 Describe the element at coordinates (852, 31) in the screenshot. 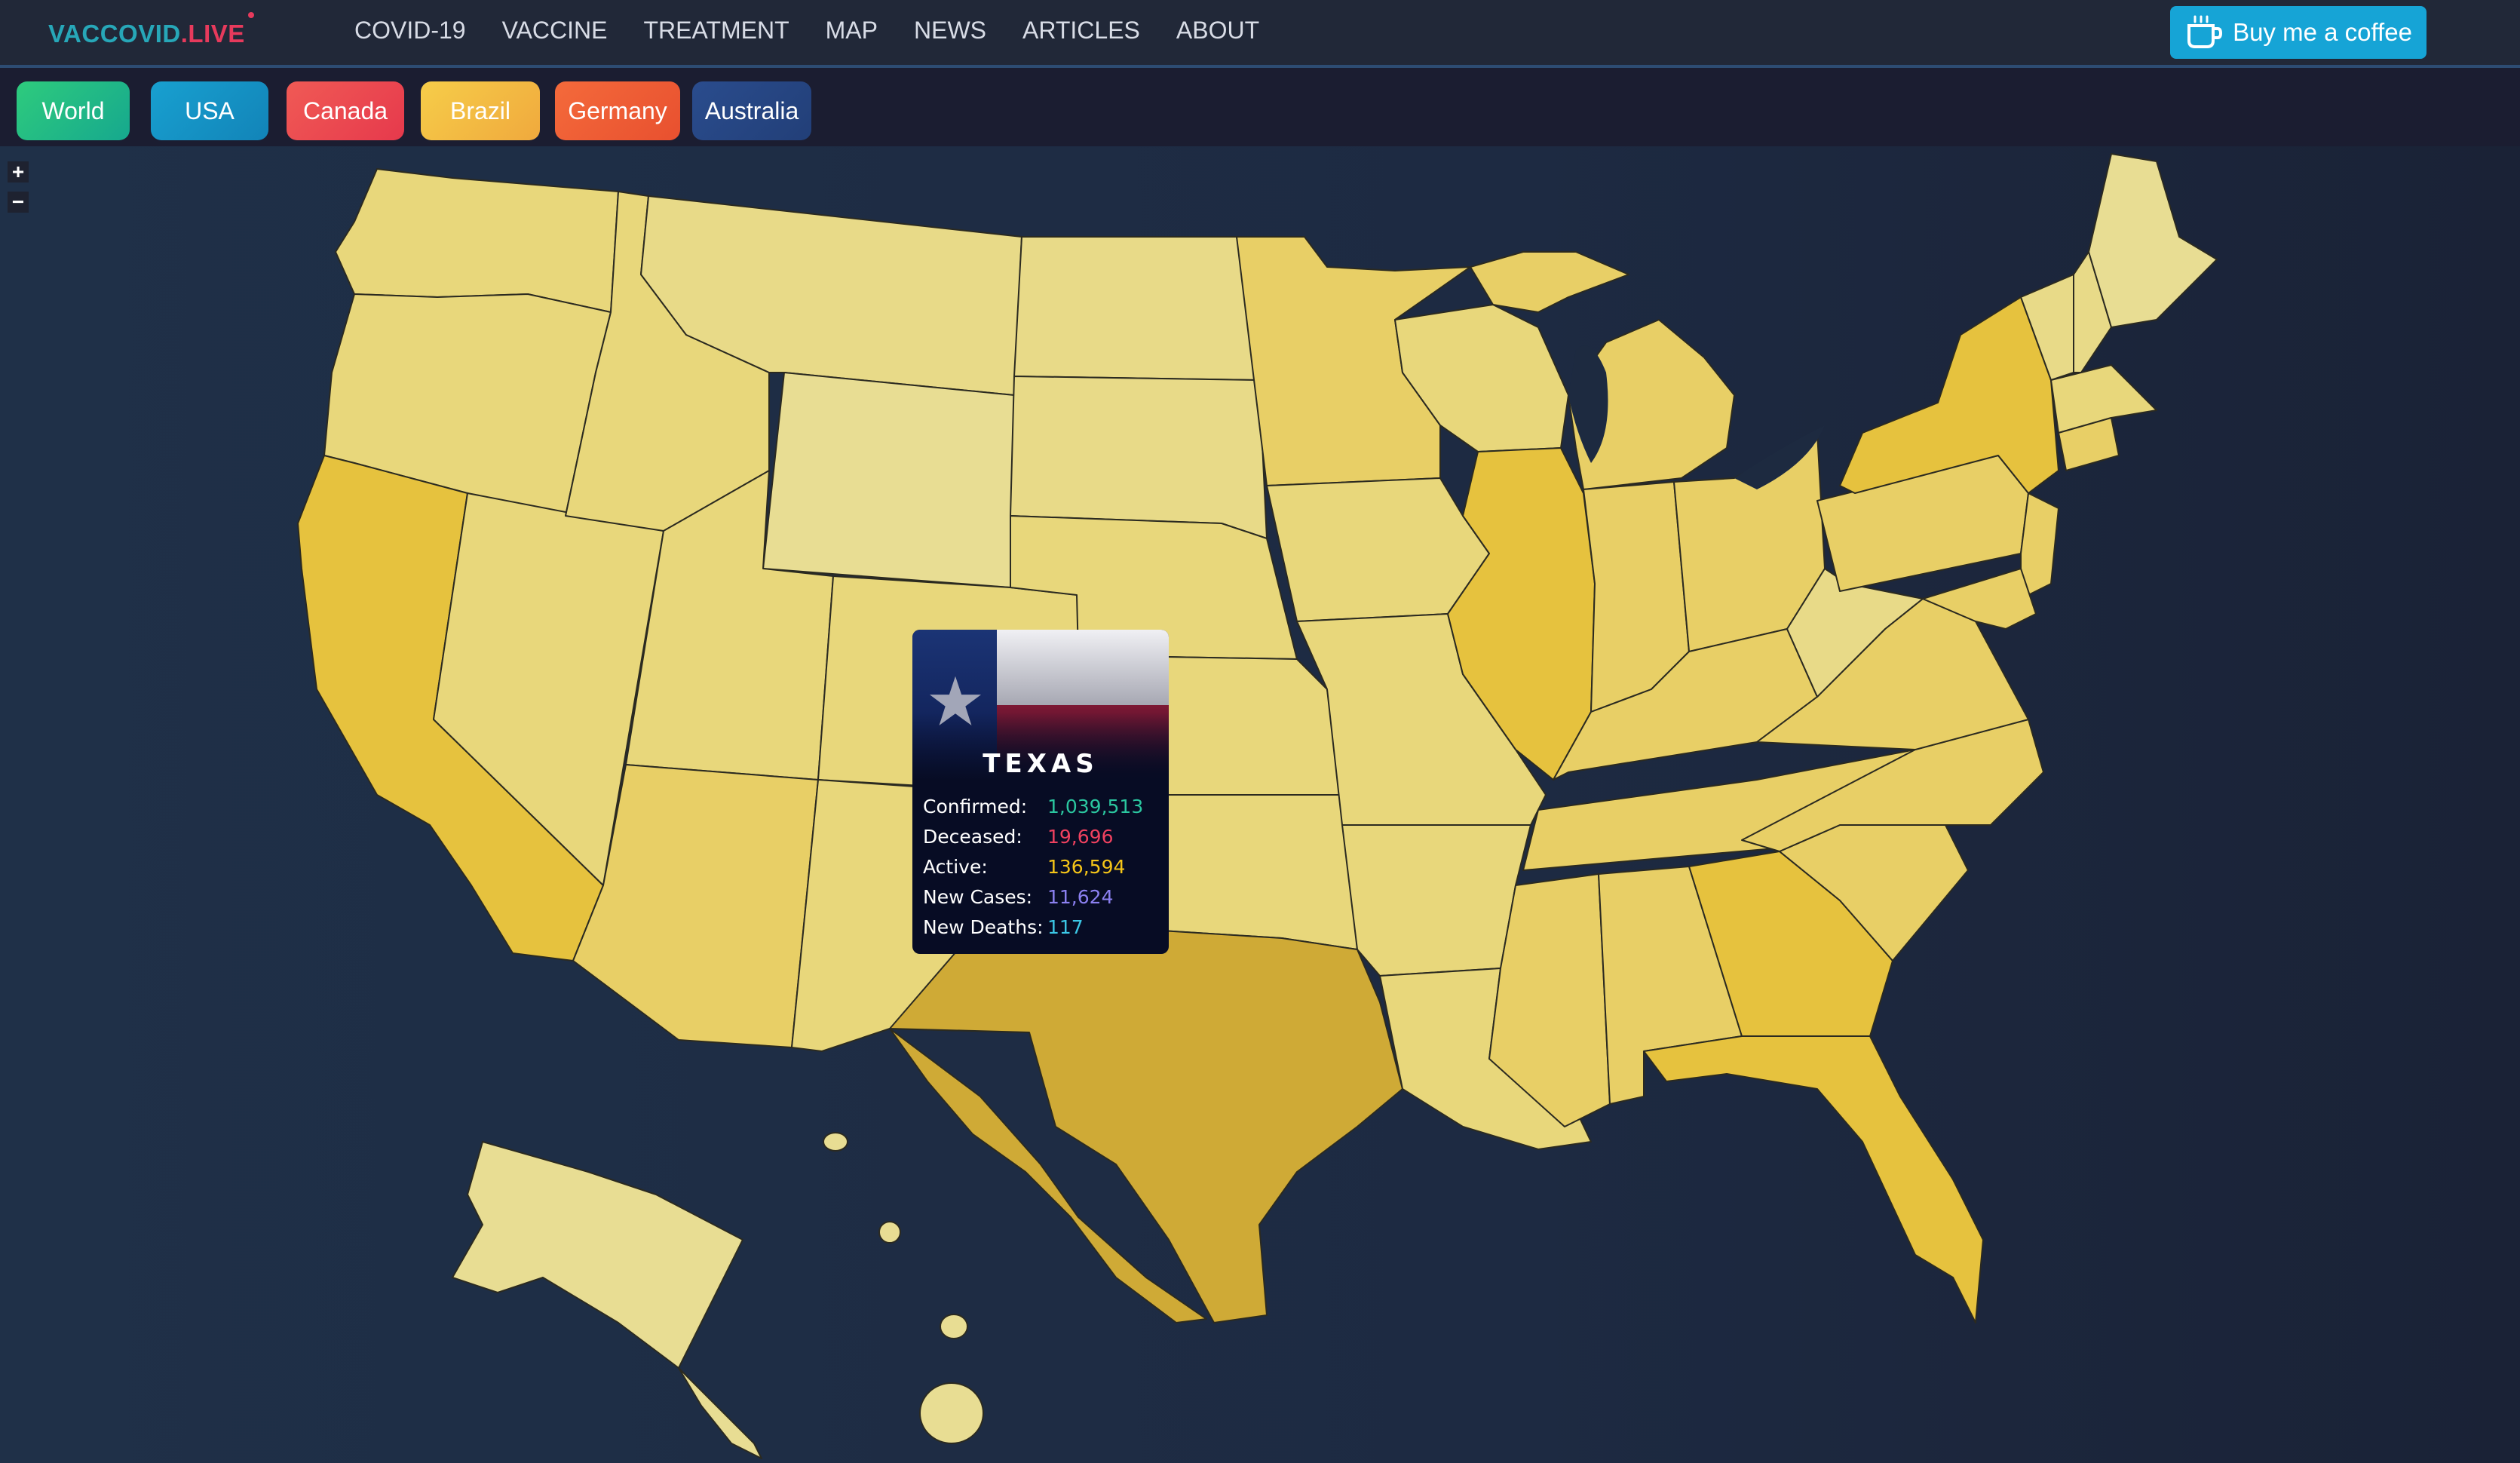

I see `nav-map: MAP` at that location.